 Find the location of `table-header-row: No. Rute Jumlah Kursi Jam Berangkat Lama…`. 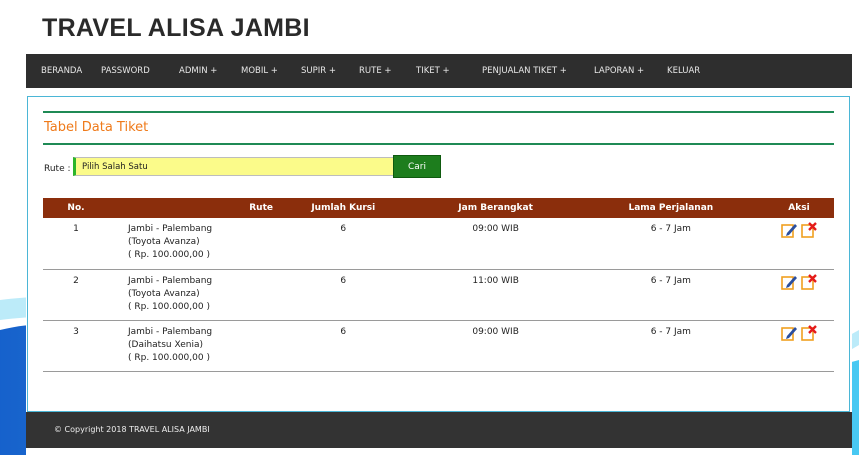

table-header-row: No. Rute Jumlah Kursi Jam Berangkat Lama… is located at coordinates (438, 208).